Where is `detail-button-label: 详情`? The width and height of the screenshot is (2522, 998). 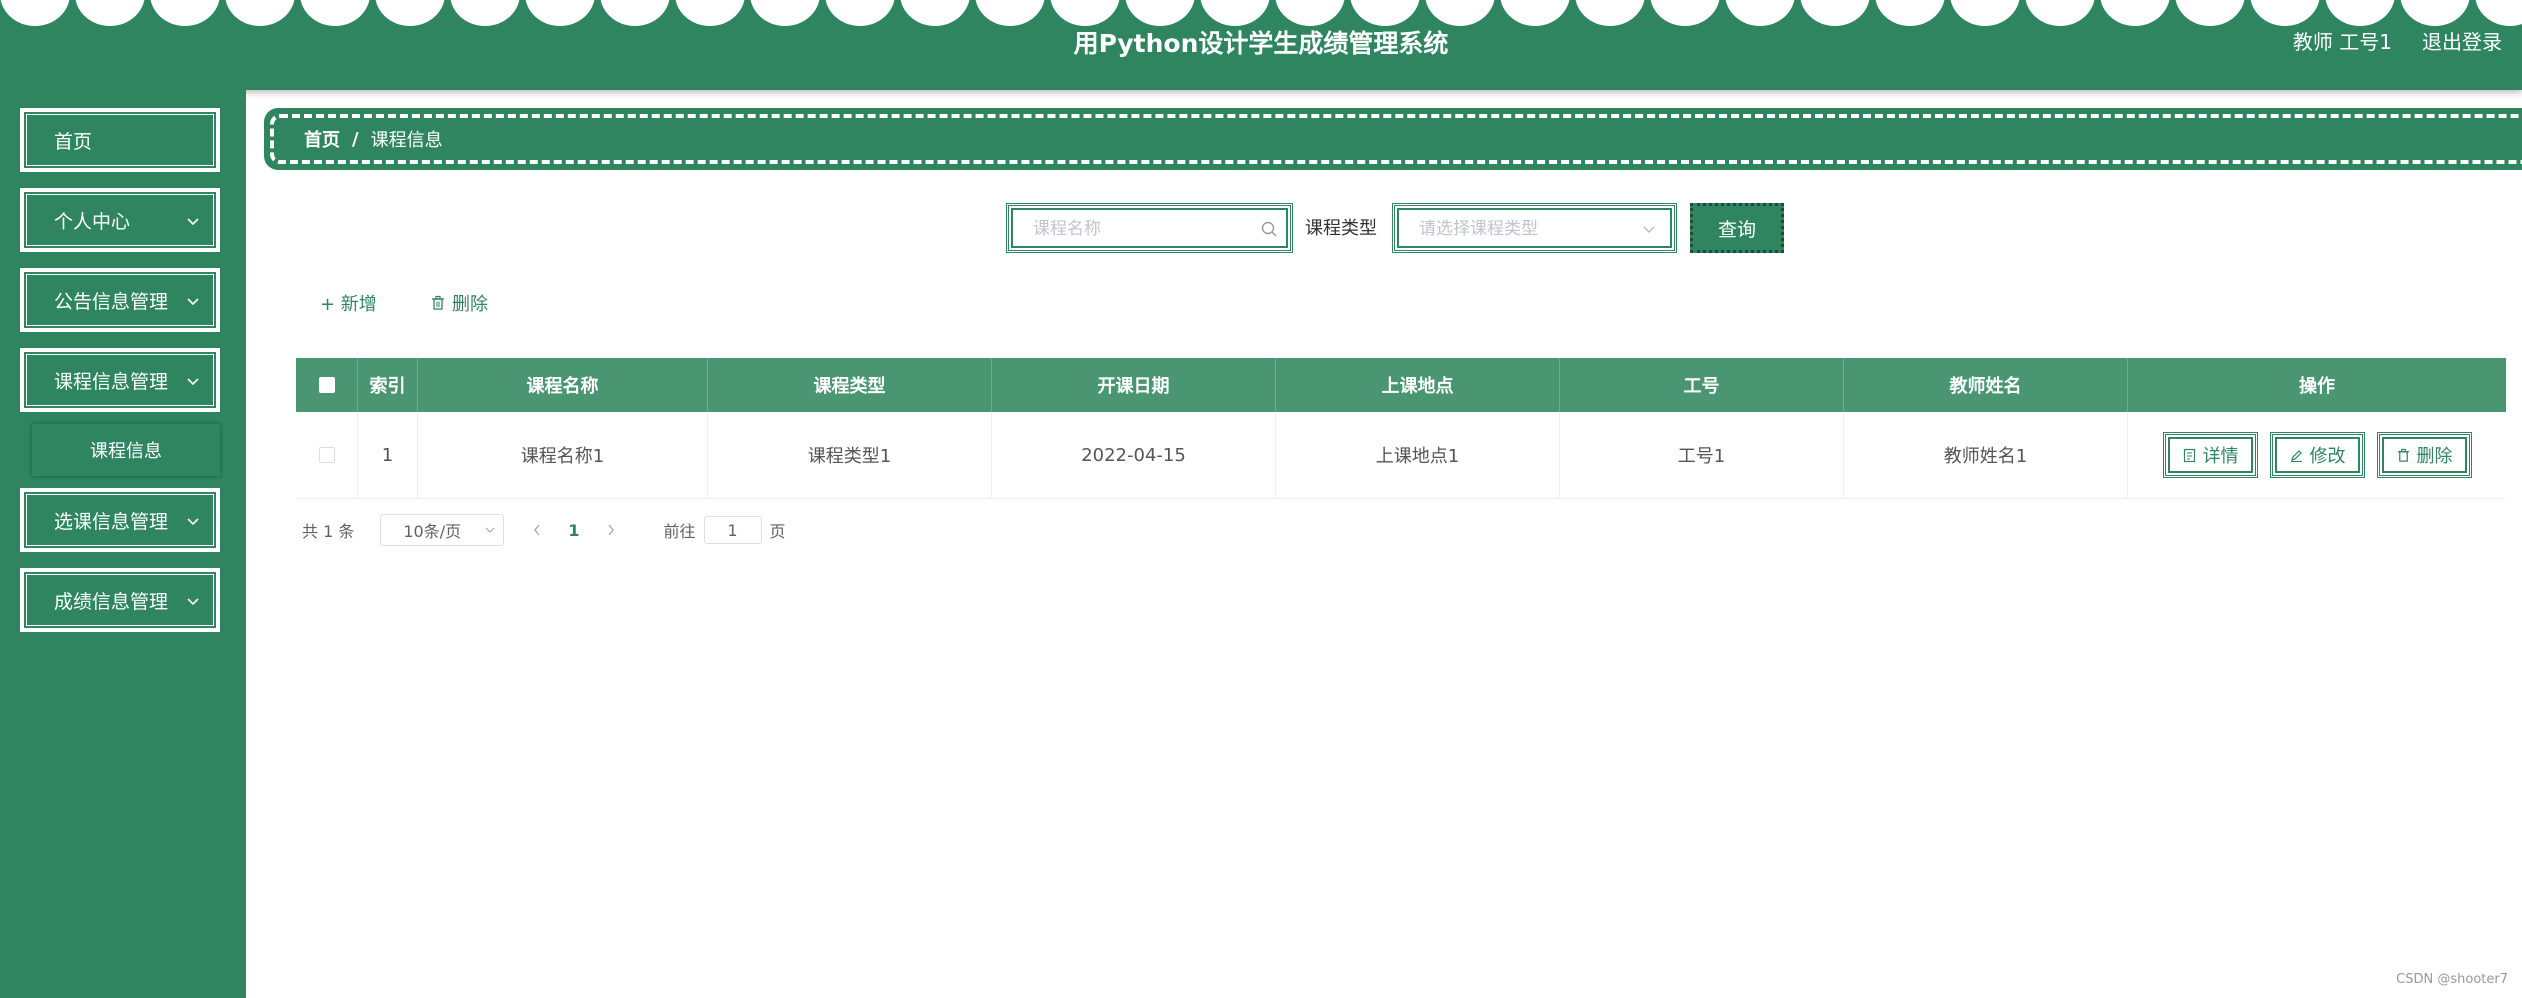
detail-button-label: 详情 is located at coordinates (2220, 456).